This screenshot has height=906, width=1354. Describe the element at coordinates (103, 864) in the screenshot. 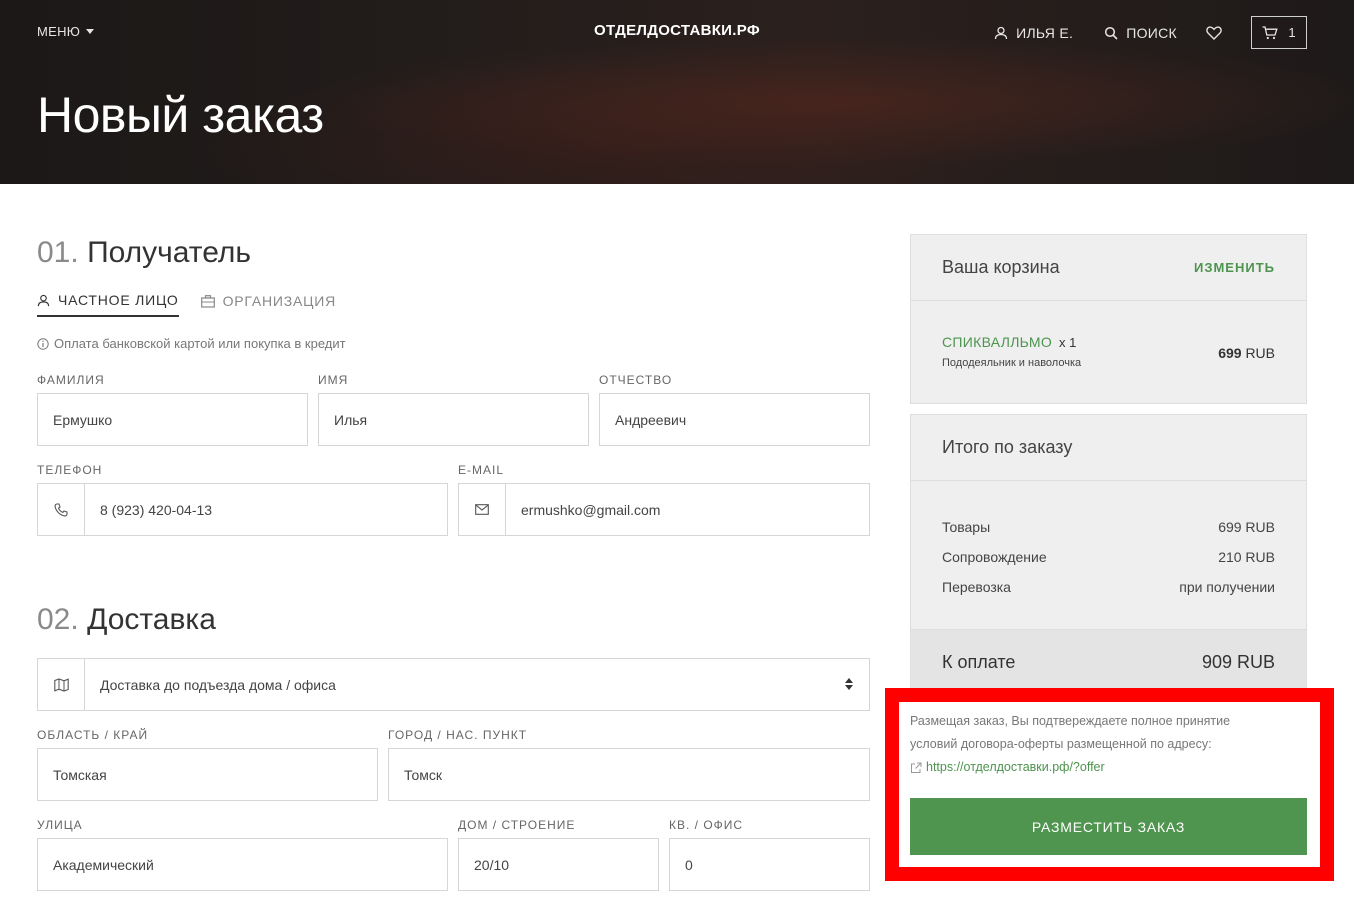

I see `street-value: Академический` at that location.